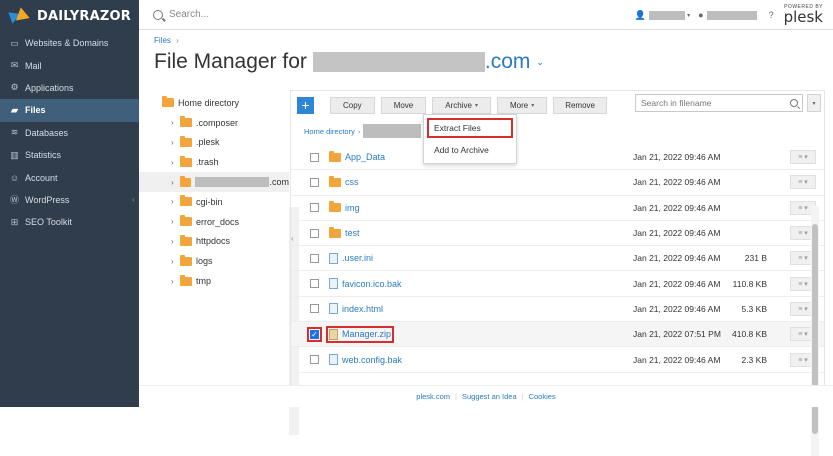 This screenshot has width=833, height=456. Describe the element at coordinates (360, 334) in the screenshot. I see `file-name-link: Manager.zip` at that location.